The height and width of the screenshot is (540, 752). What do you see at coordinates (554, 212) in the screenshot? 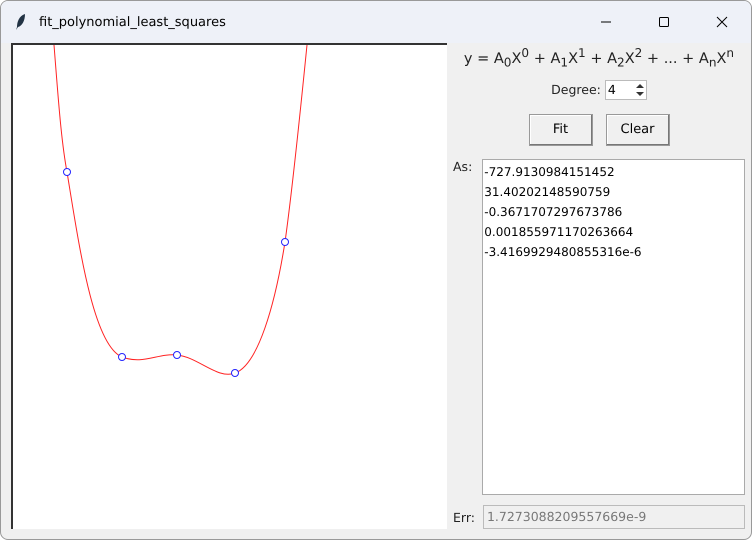
I see `coefficient-item: -0.3671707297673786` at bounding box center [554, 212].